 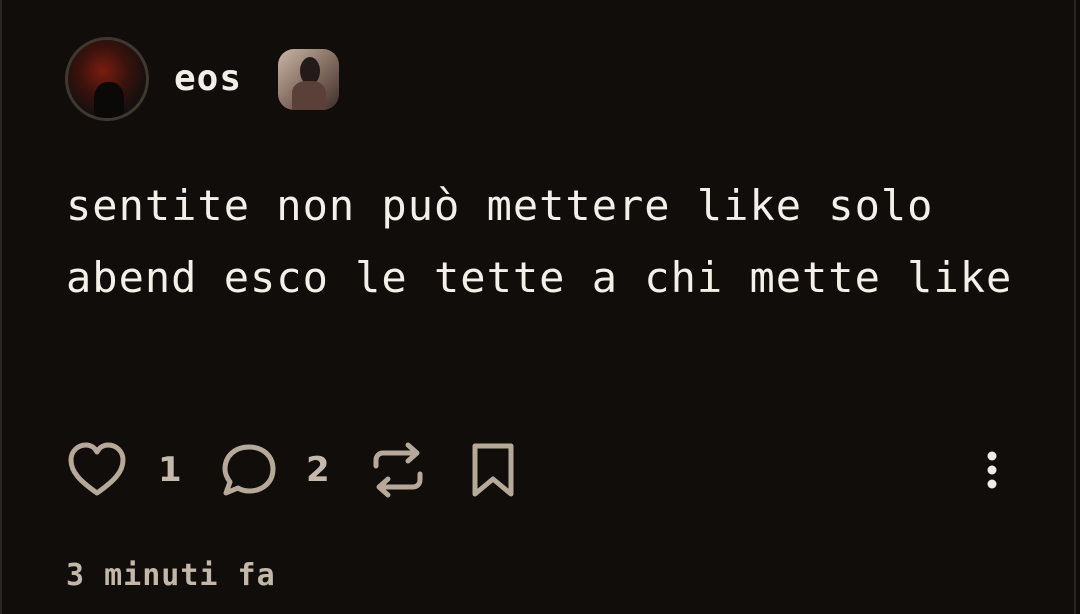 I want to click on post-timestamp: 3 minuti fa, so click(x=171, y=575).